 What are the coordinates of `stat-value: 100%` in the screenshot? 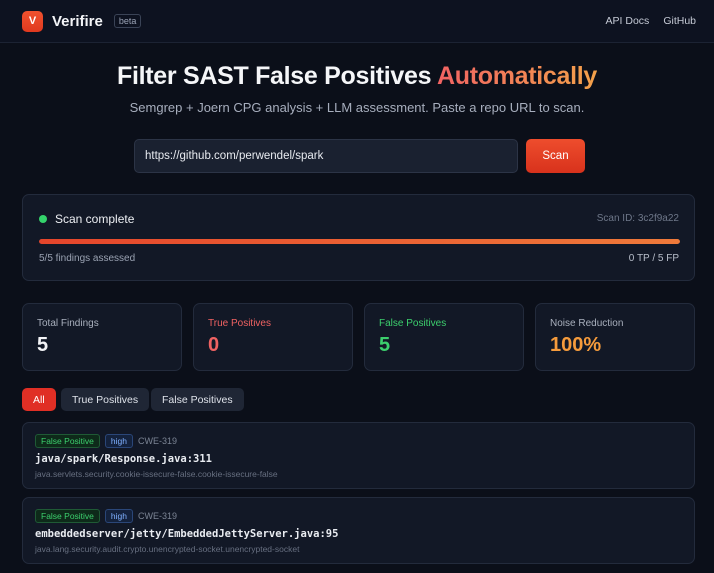 It's located at (576, 345).